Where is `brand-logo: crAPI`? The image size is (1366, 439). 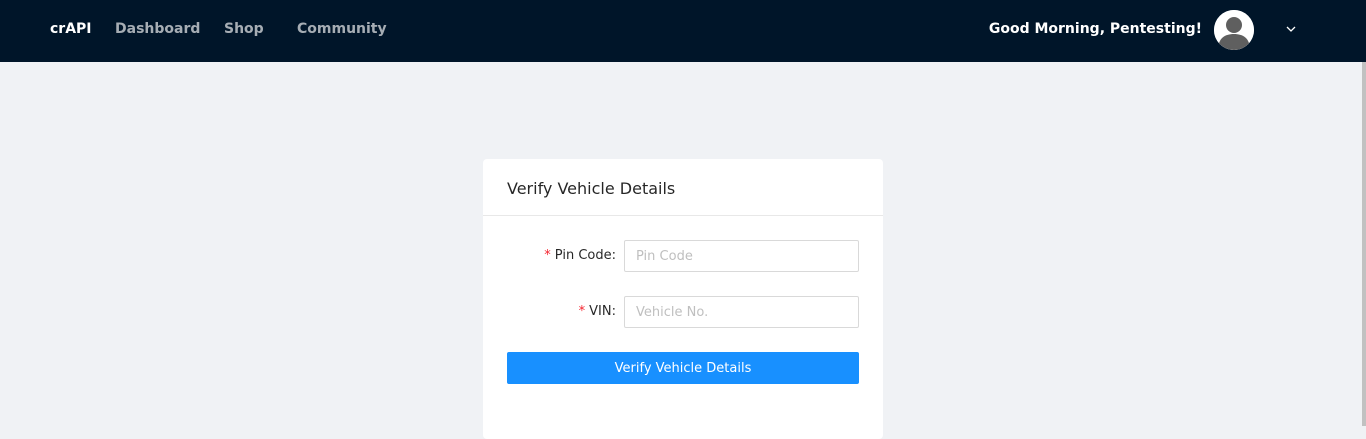
brand-logo: crAPI is located at coordinates (71, 29).